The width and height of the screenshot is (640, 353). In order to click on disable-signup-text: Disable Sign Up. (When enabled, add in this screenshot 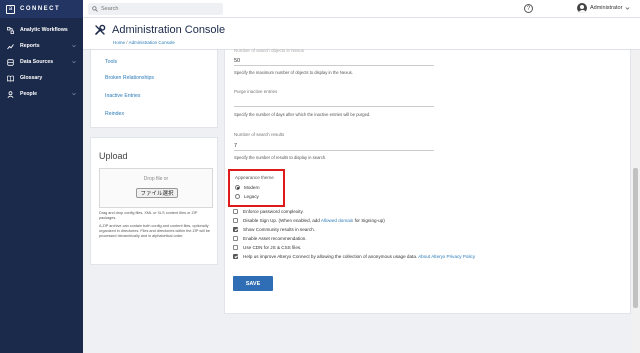, I will do `click(282, 220)`.